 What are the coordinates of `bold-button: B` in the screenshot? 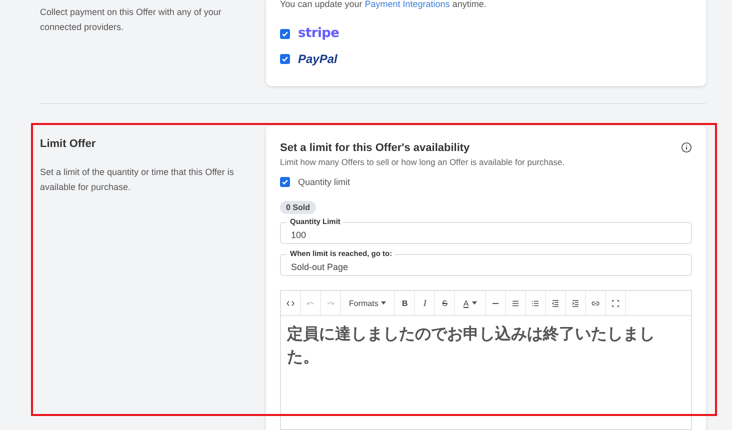 It's located at (405, 303).